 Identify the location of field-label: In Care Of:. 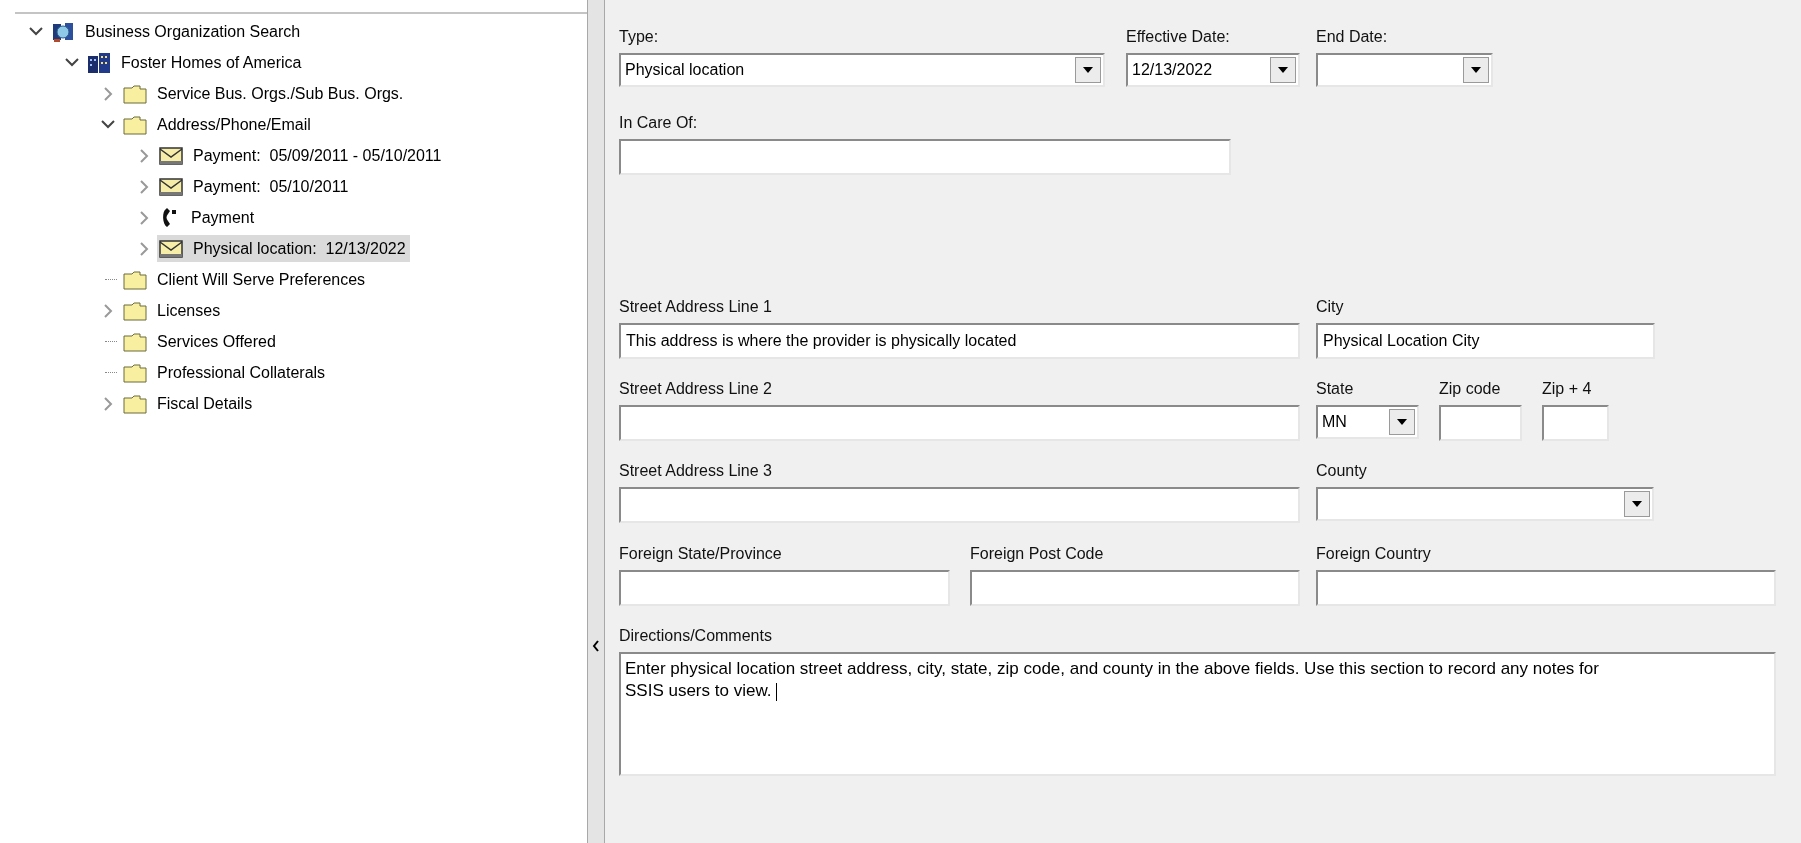
(658, 123).